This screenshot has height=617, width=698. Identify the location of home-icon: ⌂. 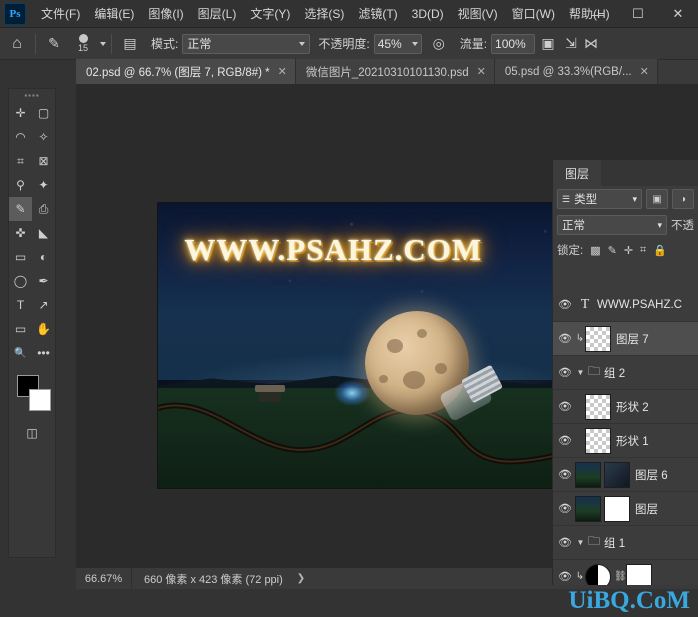
(17, 44).